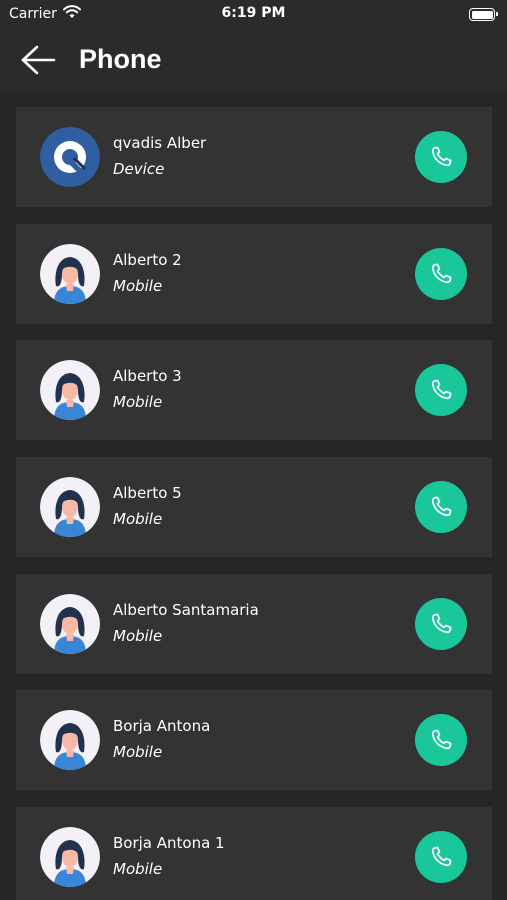 The width and height of the screenshot is (507, 900). I want to click on contact-name: Borja Antona, so click(162, 726).